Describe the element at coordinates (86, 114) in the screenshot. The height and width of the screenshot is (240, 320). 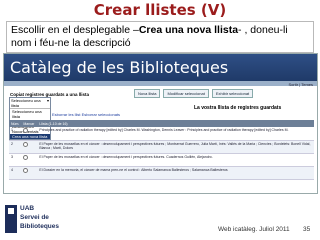
I see `delete-lists-links: Esborrar les llist Esborrar seleccionats` at that location.